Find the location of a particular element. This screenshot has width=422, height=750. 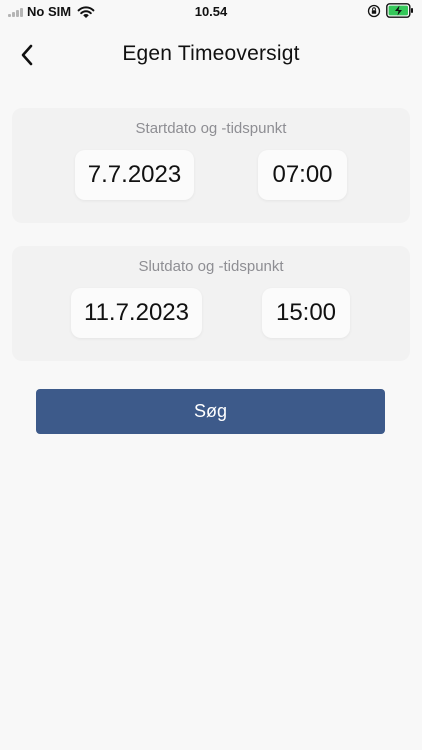

navigation-bar: Egen Timeoversigt is located at coordinates (211, 55).